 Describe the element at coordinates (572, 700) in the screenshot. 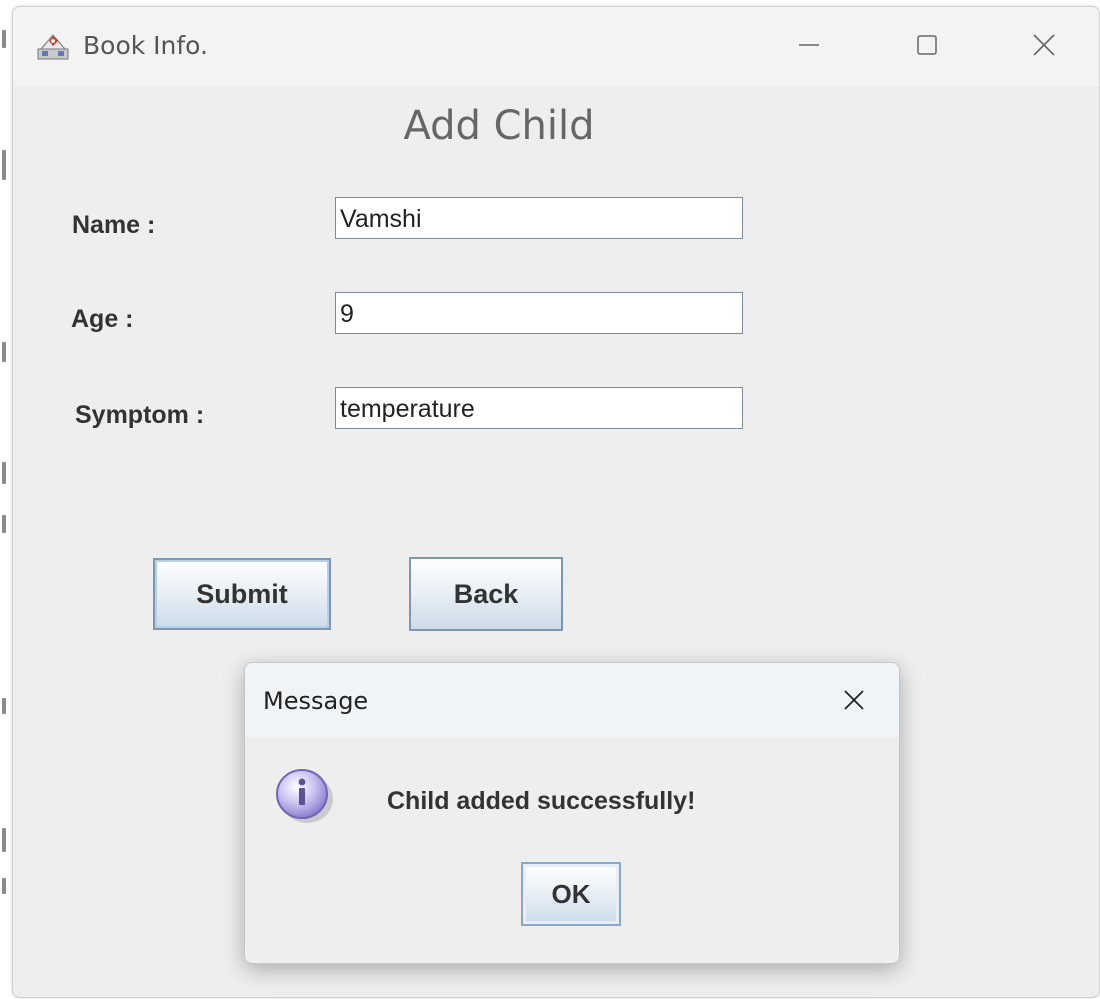

I see `dialog-titlebar: Message` at that location.